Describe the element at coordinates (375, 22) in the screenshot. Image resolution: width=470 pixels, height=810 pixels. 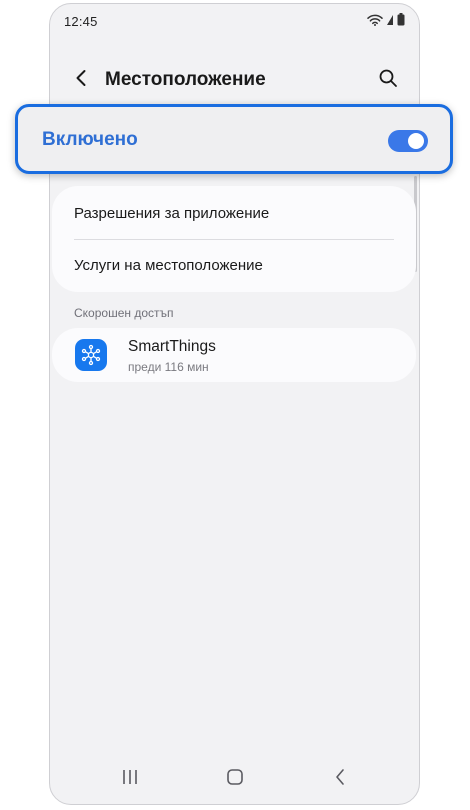
I see `wifi-icon` at that location.